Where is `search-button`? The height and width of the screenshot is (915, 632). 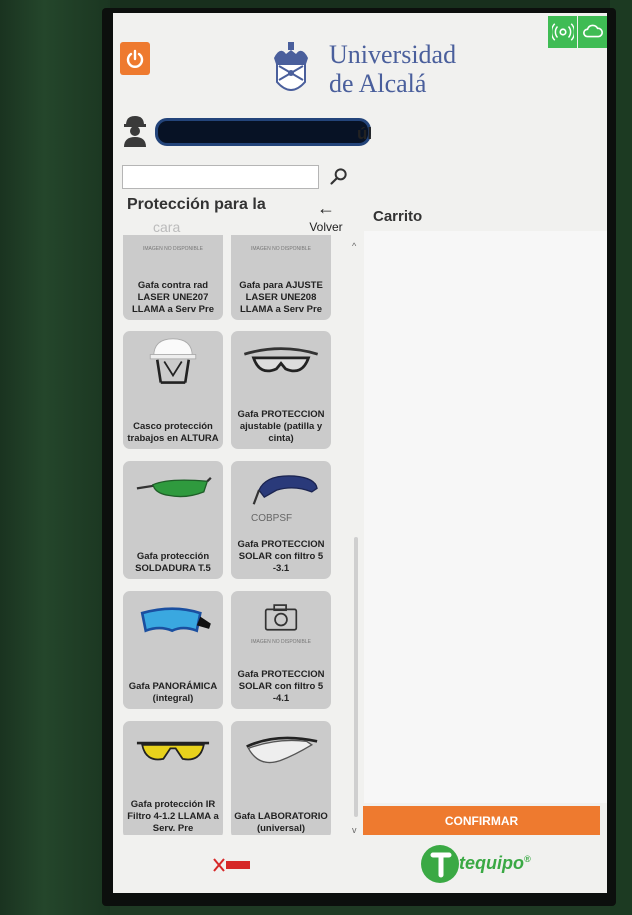
search-button is located at coordinates (339, 176).